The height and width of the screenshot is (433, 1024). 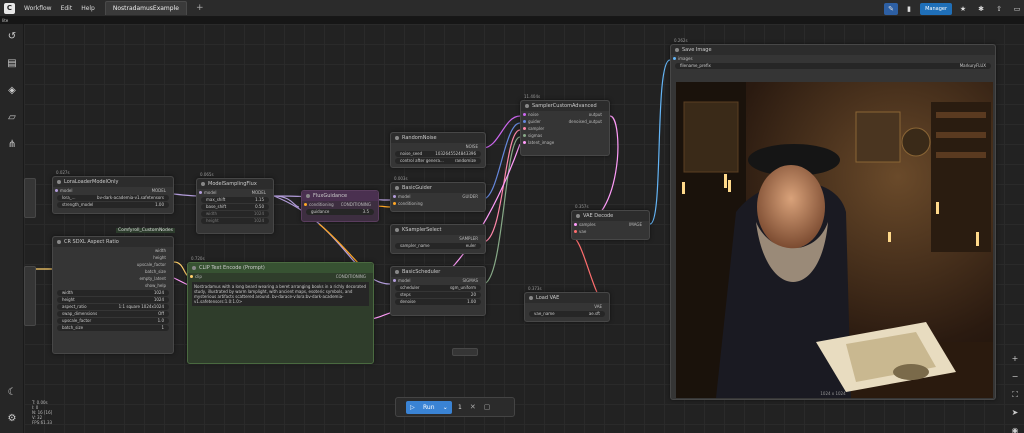 What do you see at coordinates (438, 161) in the screenshot?
I see `control-after-generate-widget: control after genera... randomize` at bounding box center [438, 161].